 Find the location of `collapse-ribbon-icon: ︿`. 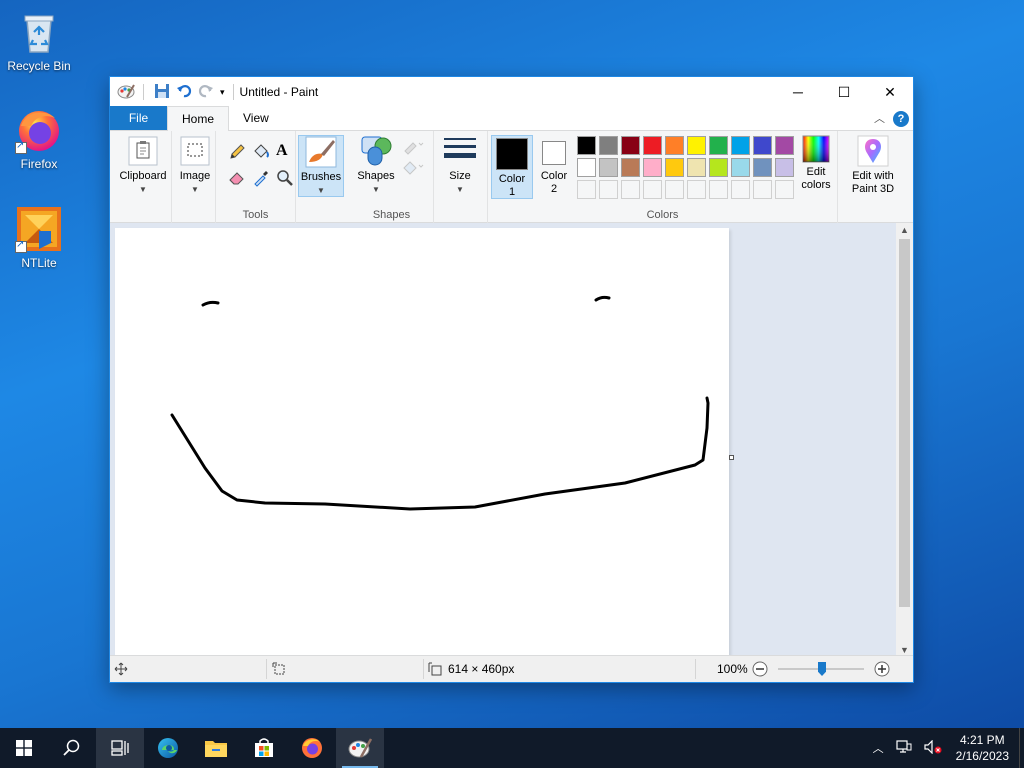

collapse-ribbon-icon: ︿ is located at coordinates (879, 118).